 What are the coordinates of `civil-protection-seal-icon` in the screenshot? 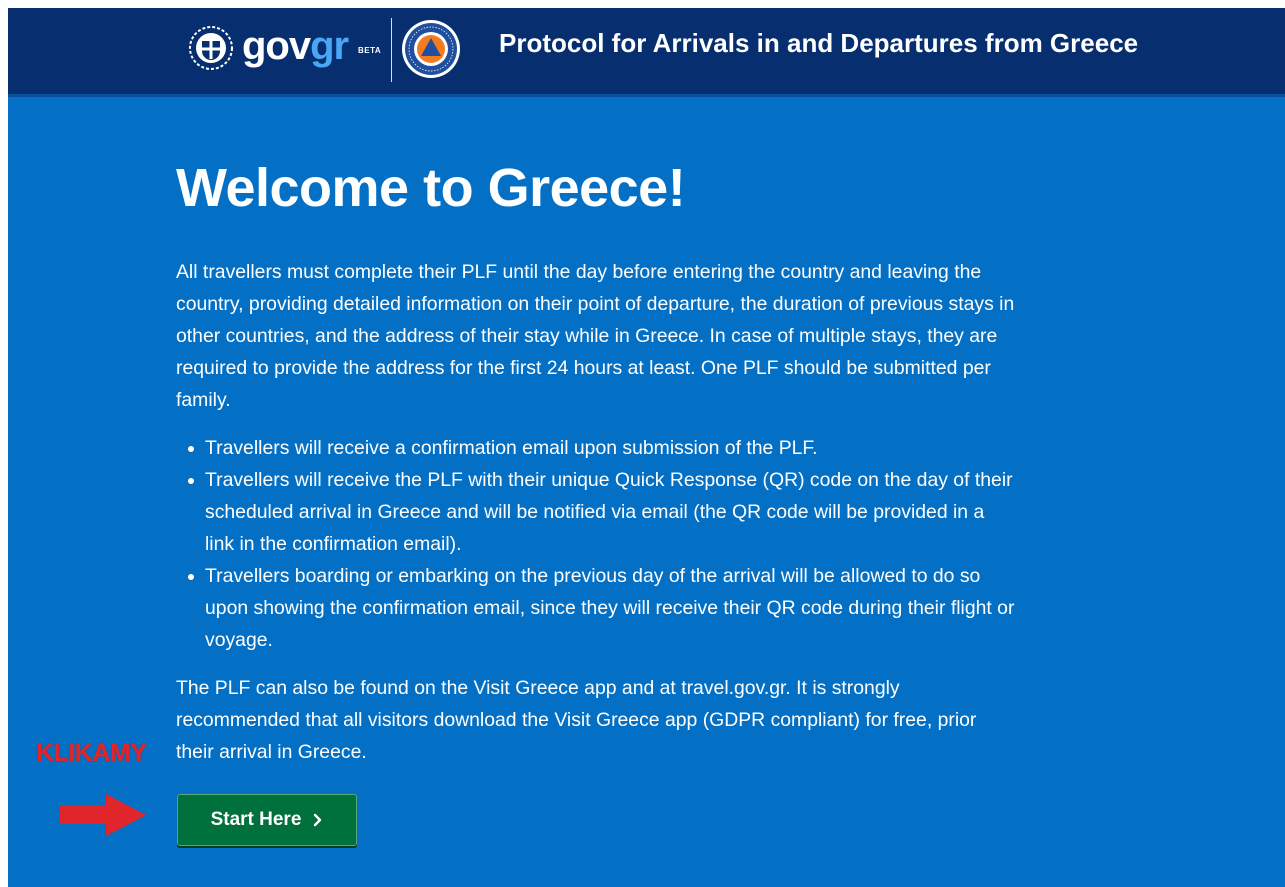 It's located at (431, 49).